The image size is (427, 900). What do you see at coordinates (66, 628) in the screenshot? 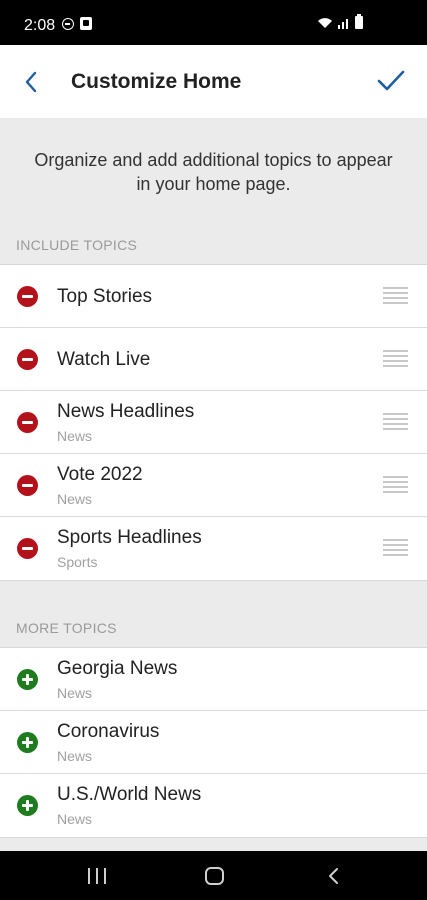
I see `more-topics-header: MORE TOPICS` at bounding box center [66, 628].